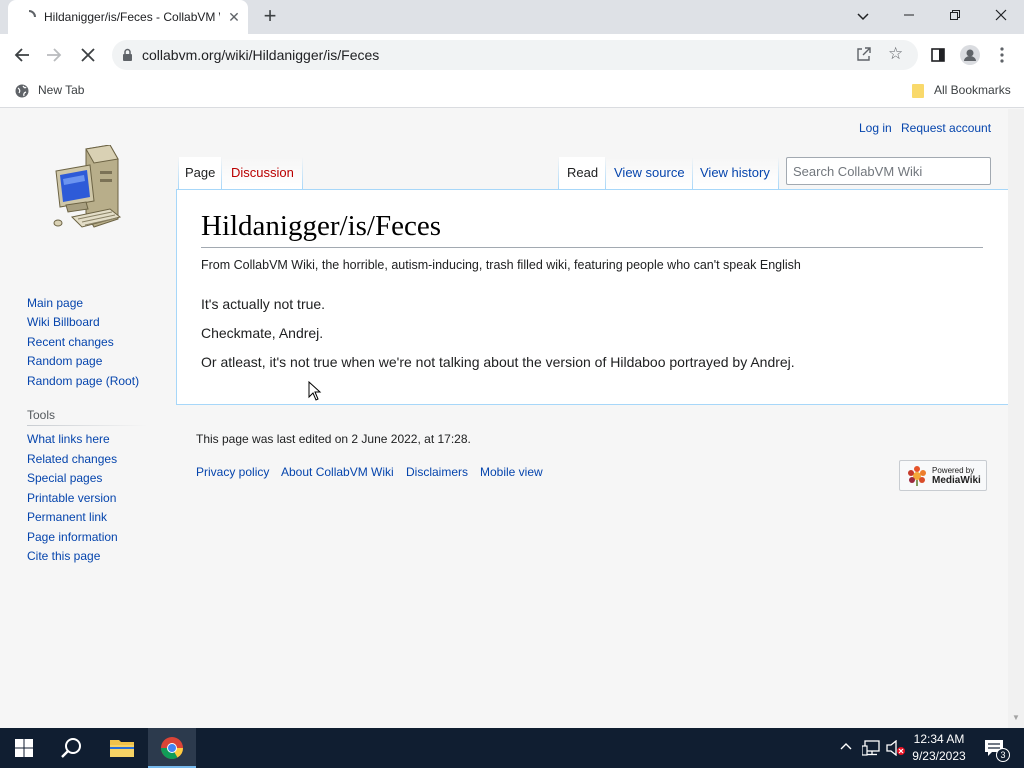  Describe the element at coordinates (864, 54) in the screenshot. I see `share-icon` at that location.